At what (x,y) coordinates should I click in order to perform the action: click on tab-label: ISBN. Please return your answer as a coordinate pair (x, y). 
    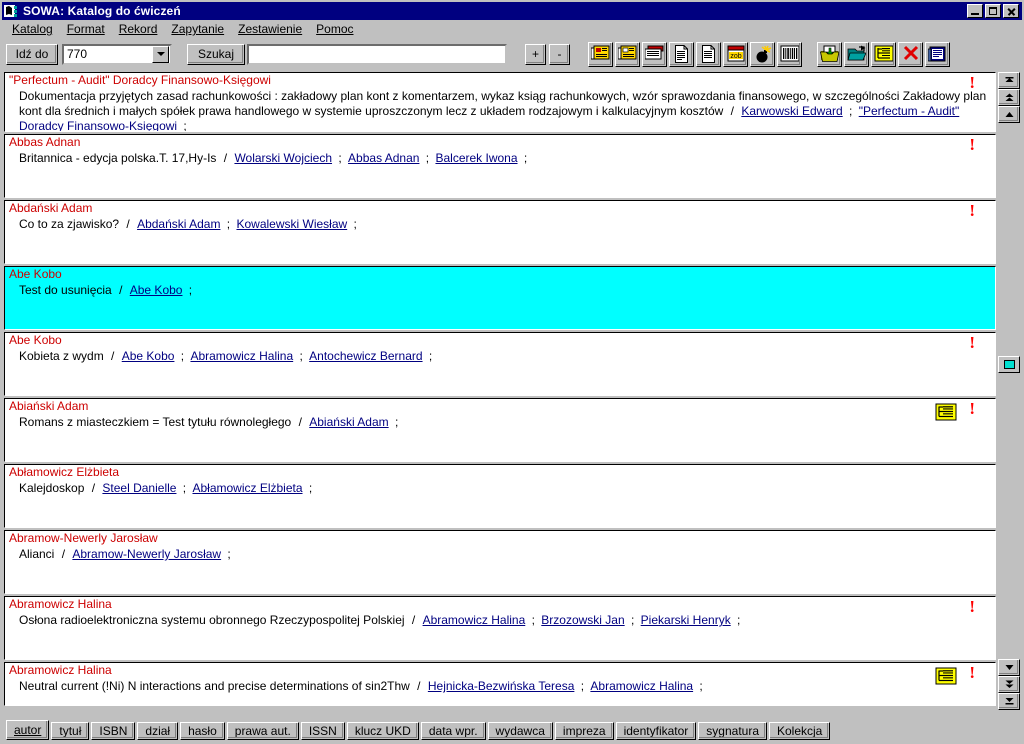
    Looking at the image, I should click on (113, 731).